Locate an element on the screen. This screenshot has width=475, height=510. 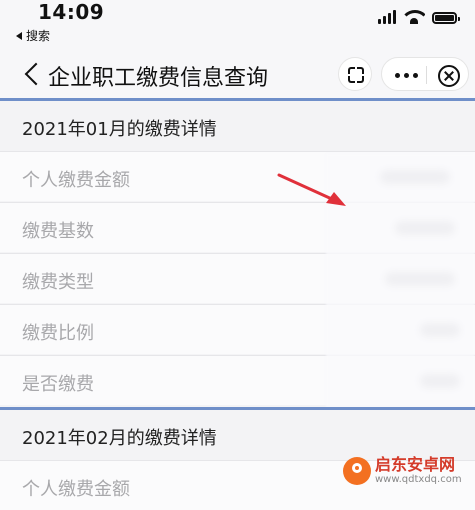
watermark: 启东安卓网 www.qdtxdq.com is located at coordinates (402, 470).